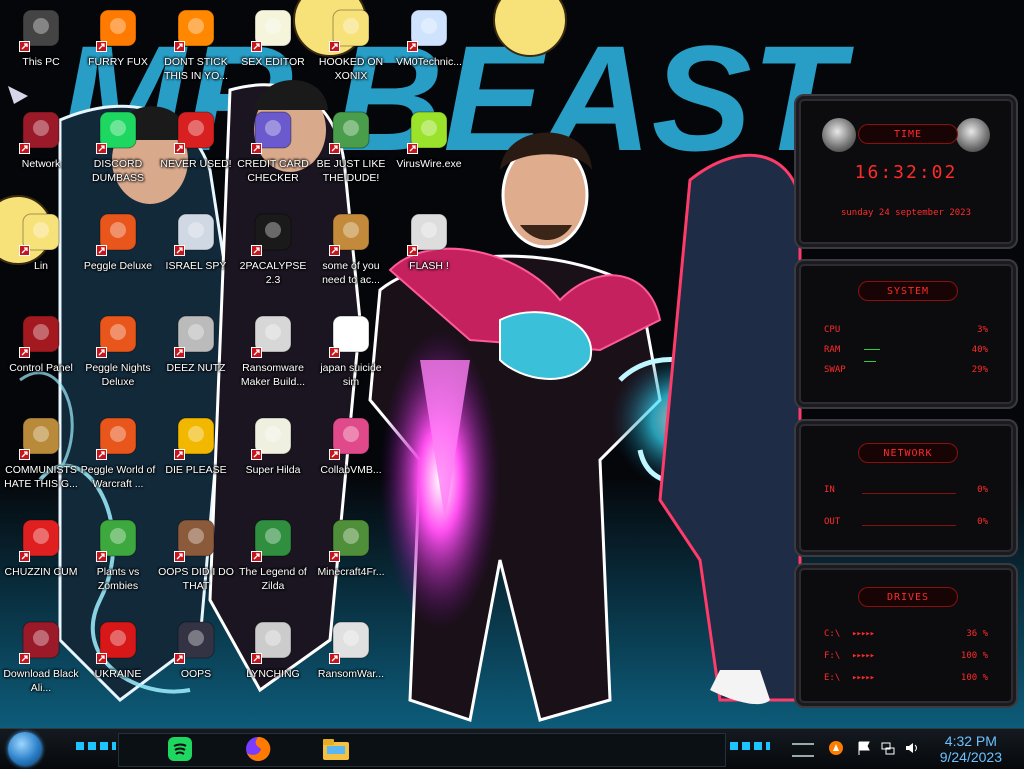  What do you see at coordinates (196, 266) in the screenshot?
I see `desktop-icon-label: ISRAEL SPY` at bounding box center [196, 266].